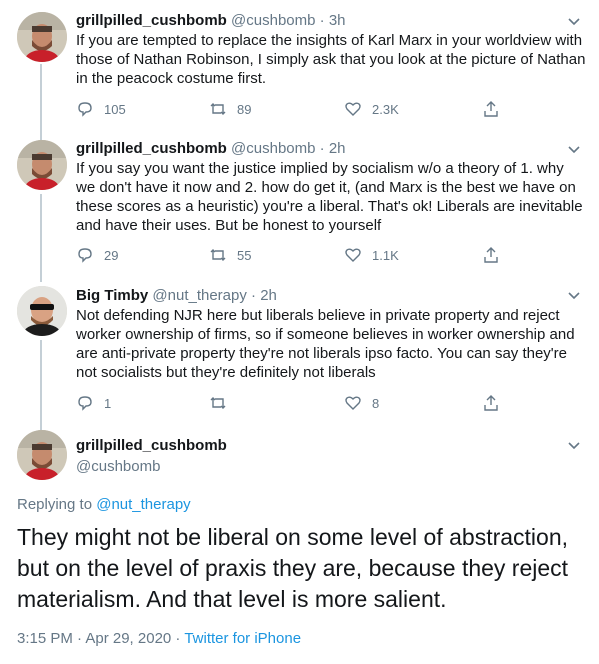 This screenshot has height=664, width=599. I want to click on reply-count: 29, so click(111, 255).